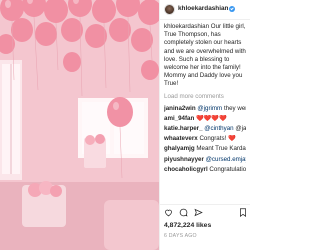  What do you see at coordinates (226, 159) in the screenshot?
I see `comment-mention-link: @cursed.emjay` at bounding box center [226, 159].